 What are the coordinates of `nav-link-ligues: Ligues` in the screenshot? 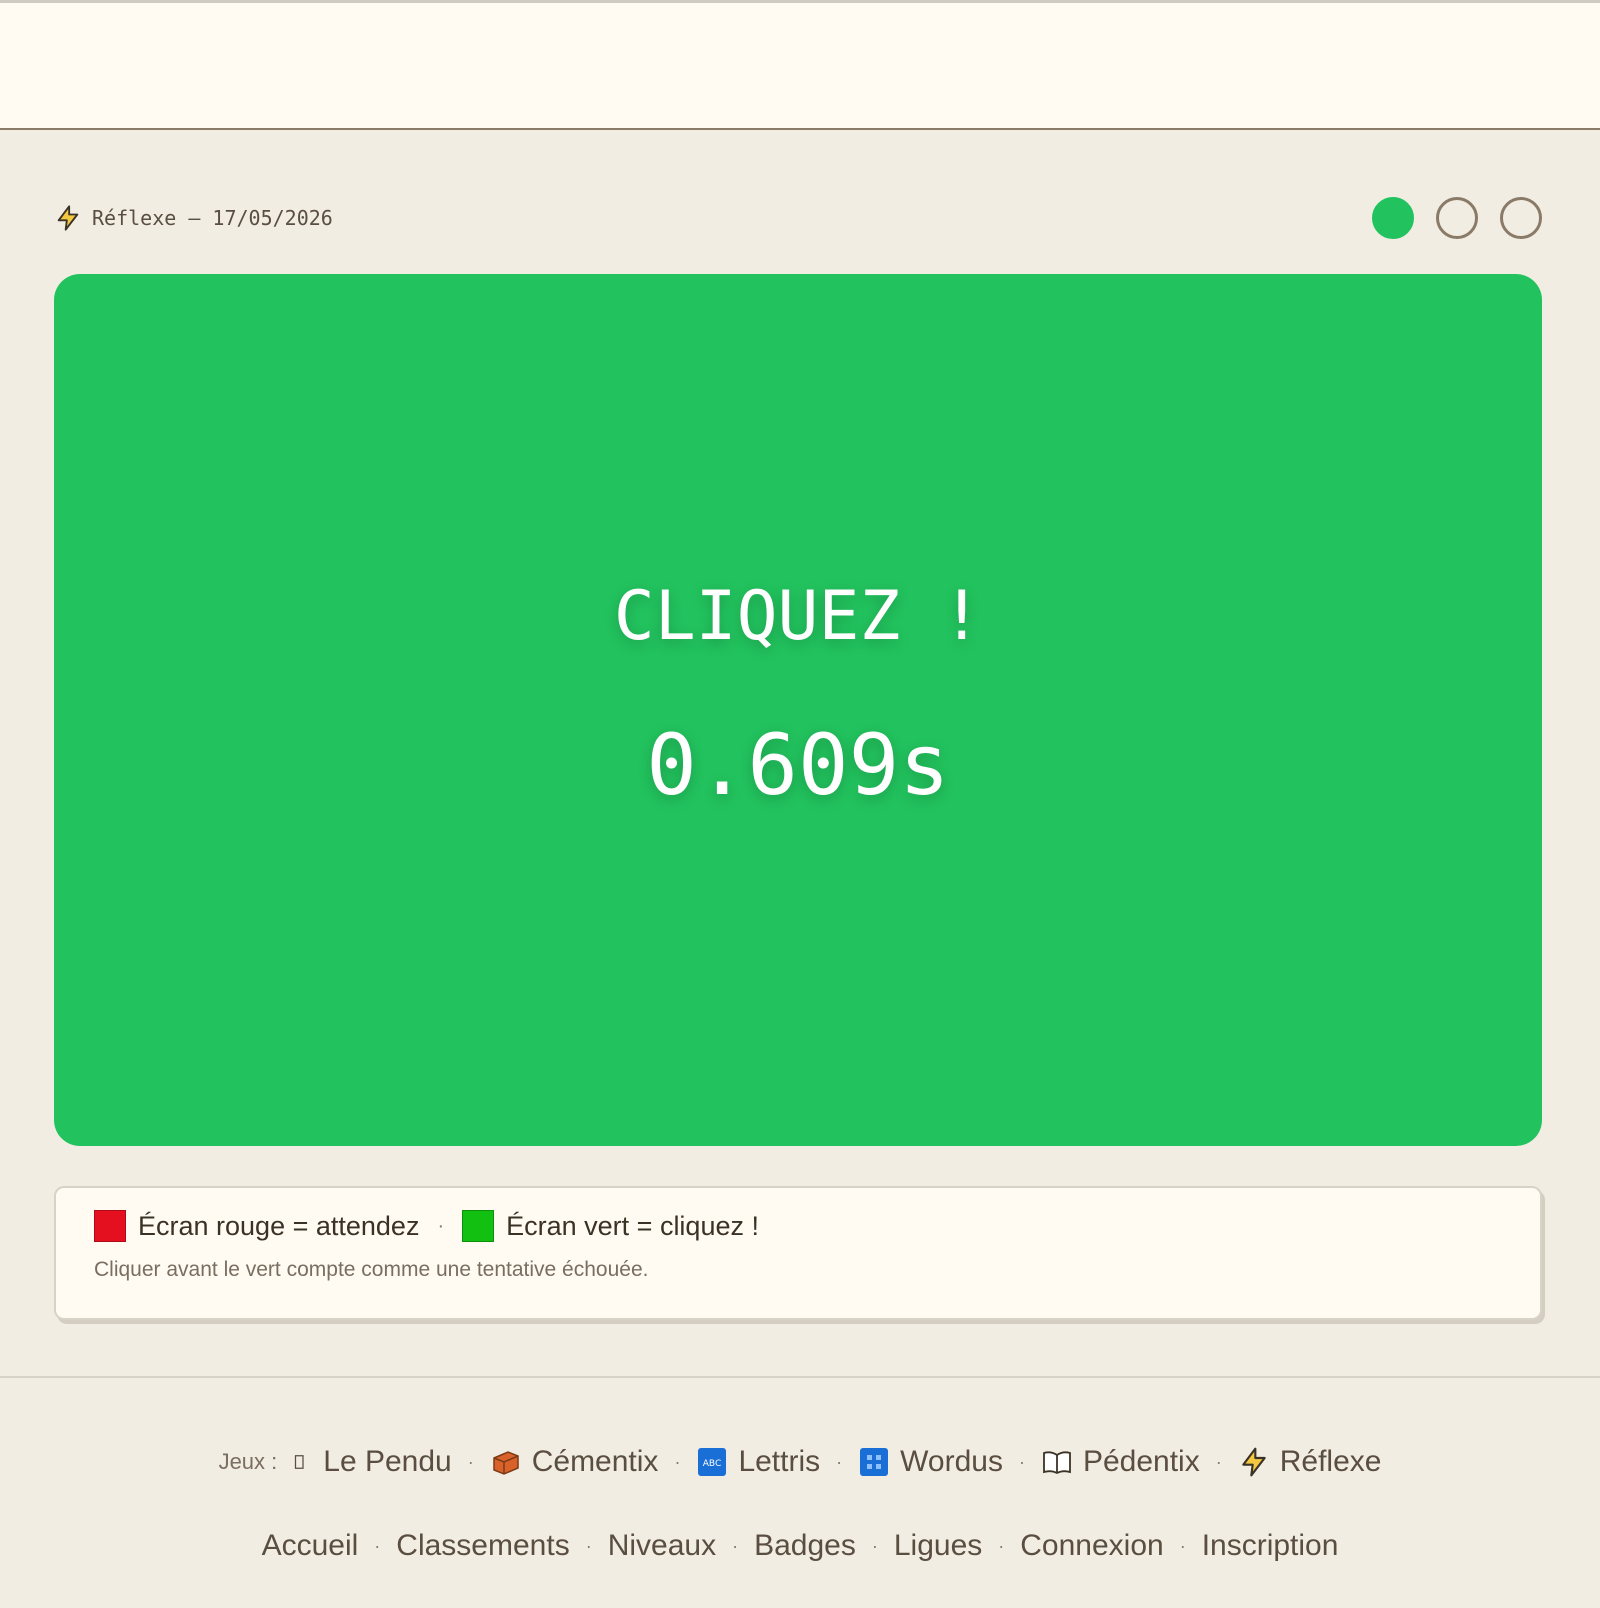 It's located at (938, 1546).